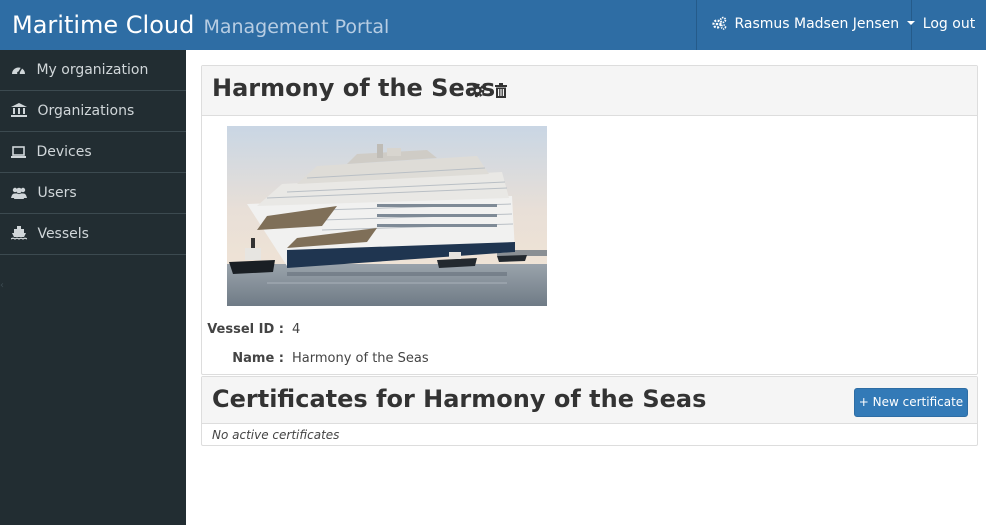  What do you see at coordinates (24, 193) in the screenshot?
I see `users-icon` at bounding box center [24, 193].